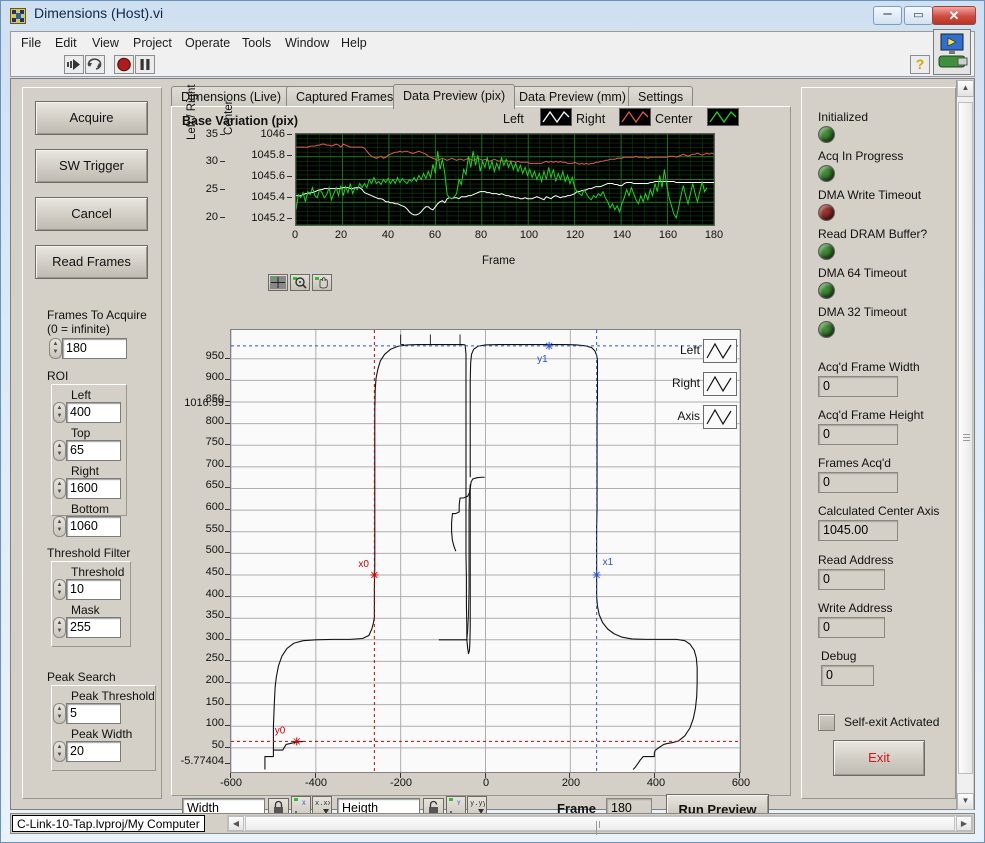 The width and height of the screenshot is (985, 843). I want to click on menu-operate: Operate, so click(207, 43).